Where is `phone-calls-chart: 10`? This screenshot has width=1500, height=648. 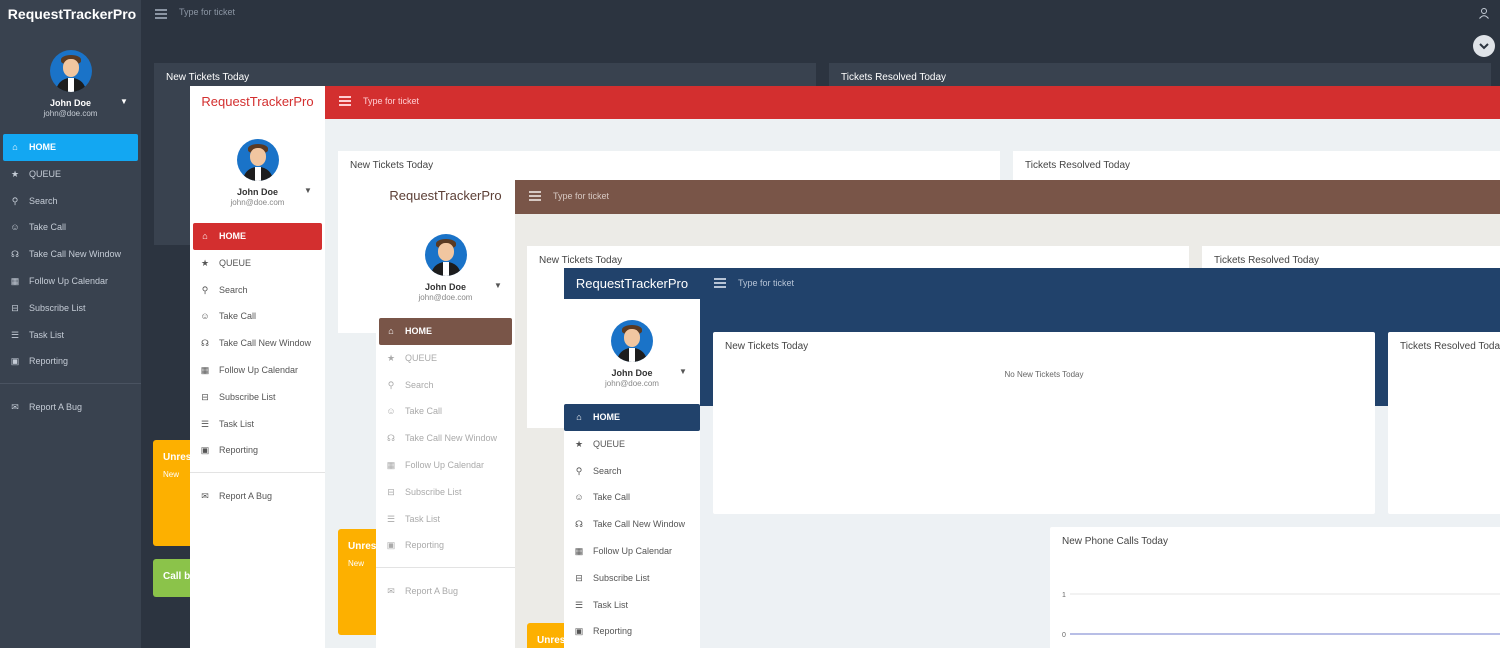 phone-calls-chart: 10 is located at coordinates (1281, 615).